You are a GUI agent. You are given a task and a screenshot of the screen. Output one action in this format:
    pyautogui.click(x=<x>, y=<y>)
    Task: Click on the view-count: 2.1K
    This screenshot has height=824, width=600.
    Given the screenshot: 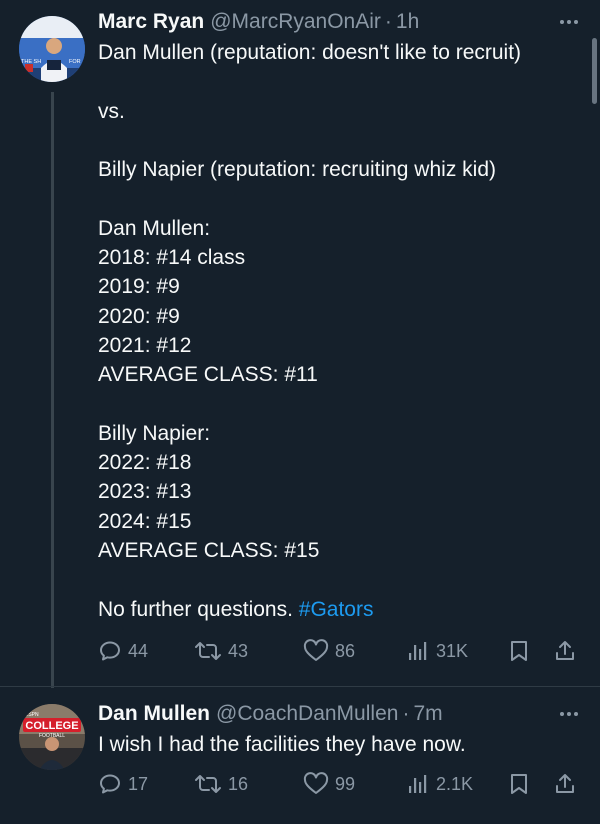 What is the action you would take?
    pyautogui.click(x=455, y=783)
    